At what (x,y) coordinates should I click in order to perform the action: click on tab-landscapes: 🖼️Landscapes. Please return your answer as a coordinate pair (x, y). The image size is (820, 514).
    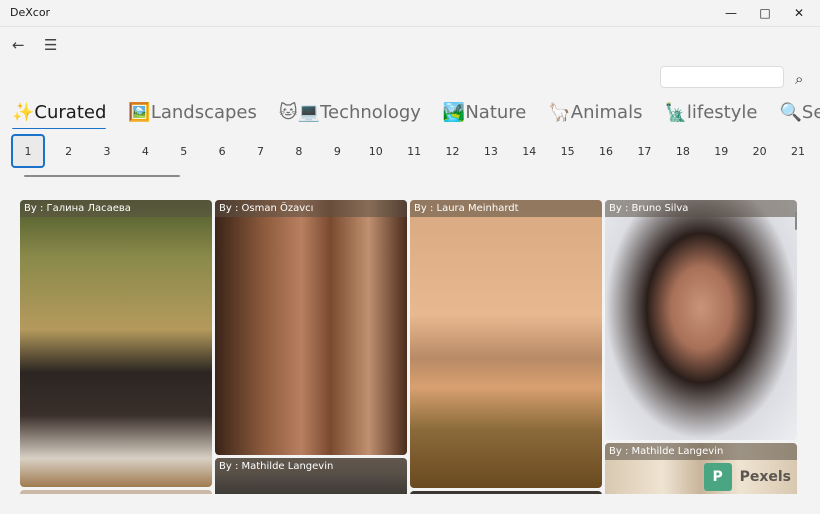
    Looking at the image, I should click on (192, 115).